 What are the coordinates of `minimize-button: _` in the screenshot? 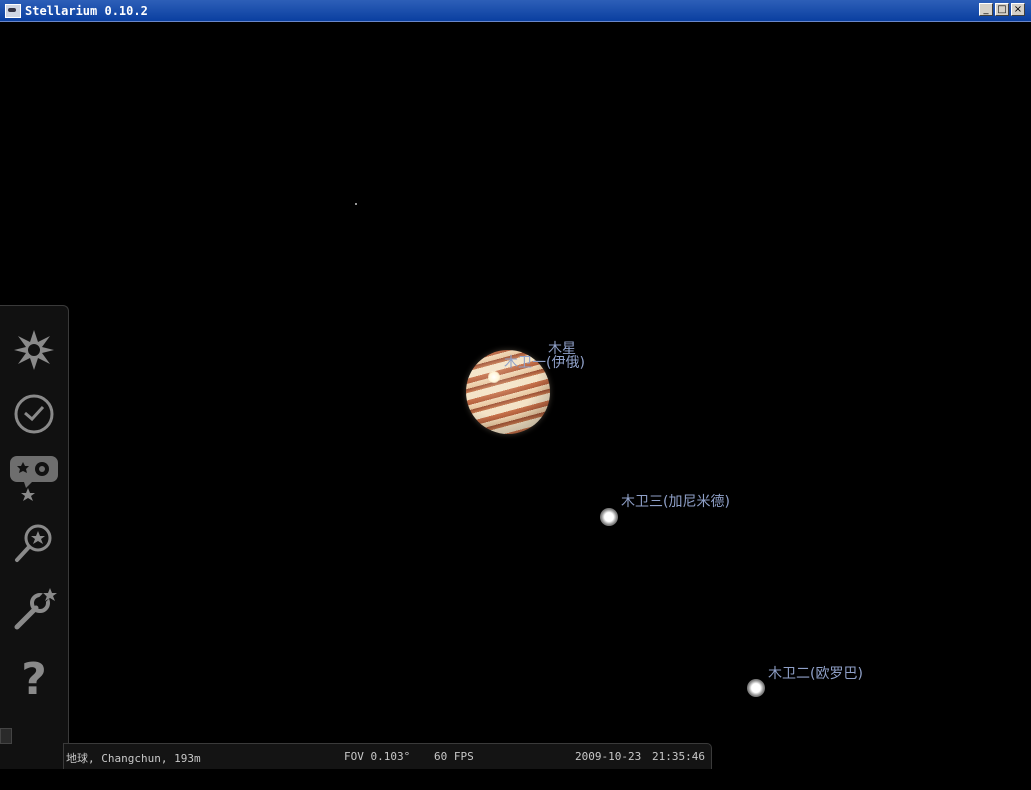 It's located at (986, 9).